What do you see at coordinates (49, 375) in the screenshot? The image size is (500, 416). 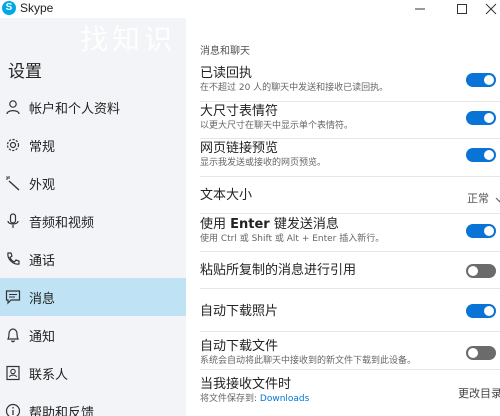 I see `sidebar-item-label: 联系人` at bounding box center [49, 375].